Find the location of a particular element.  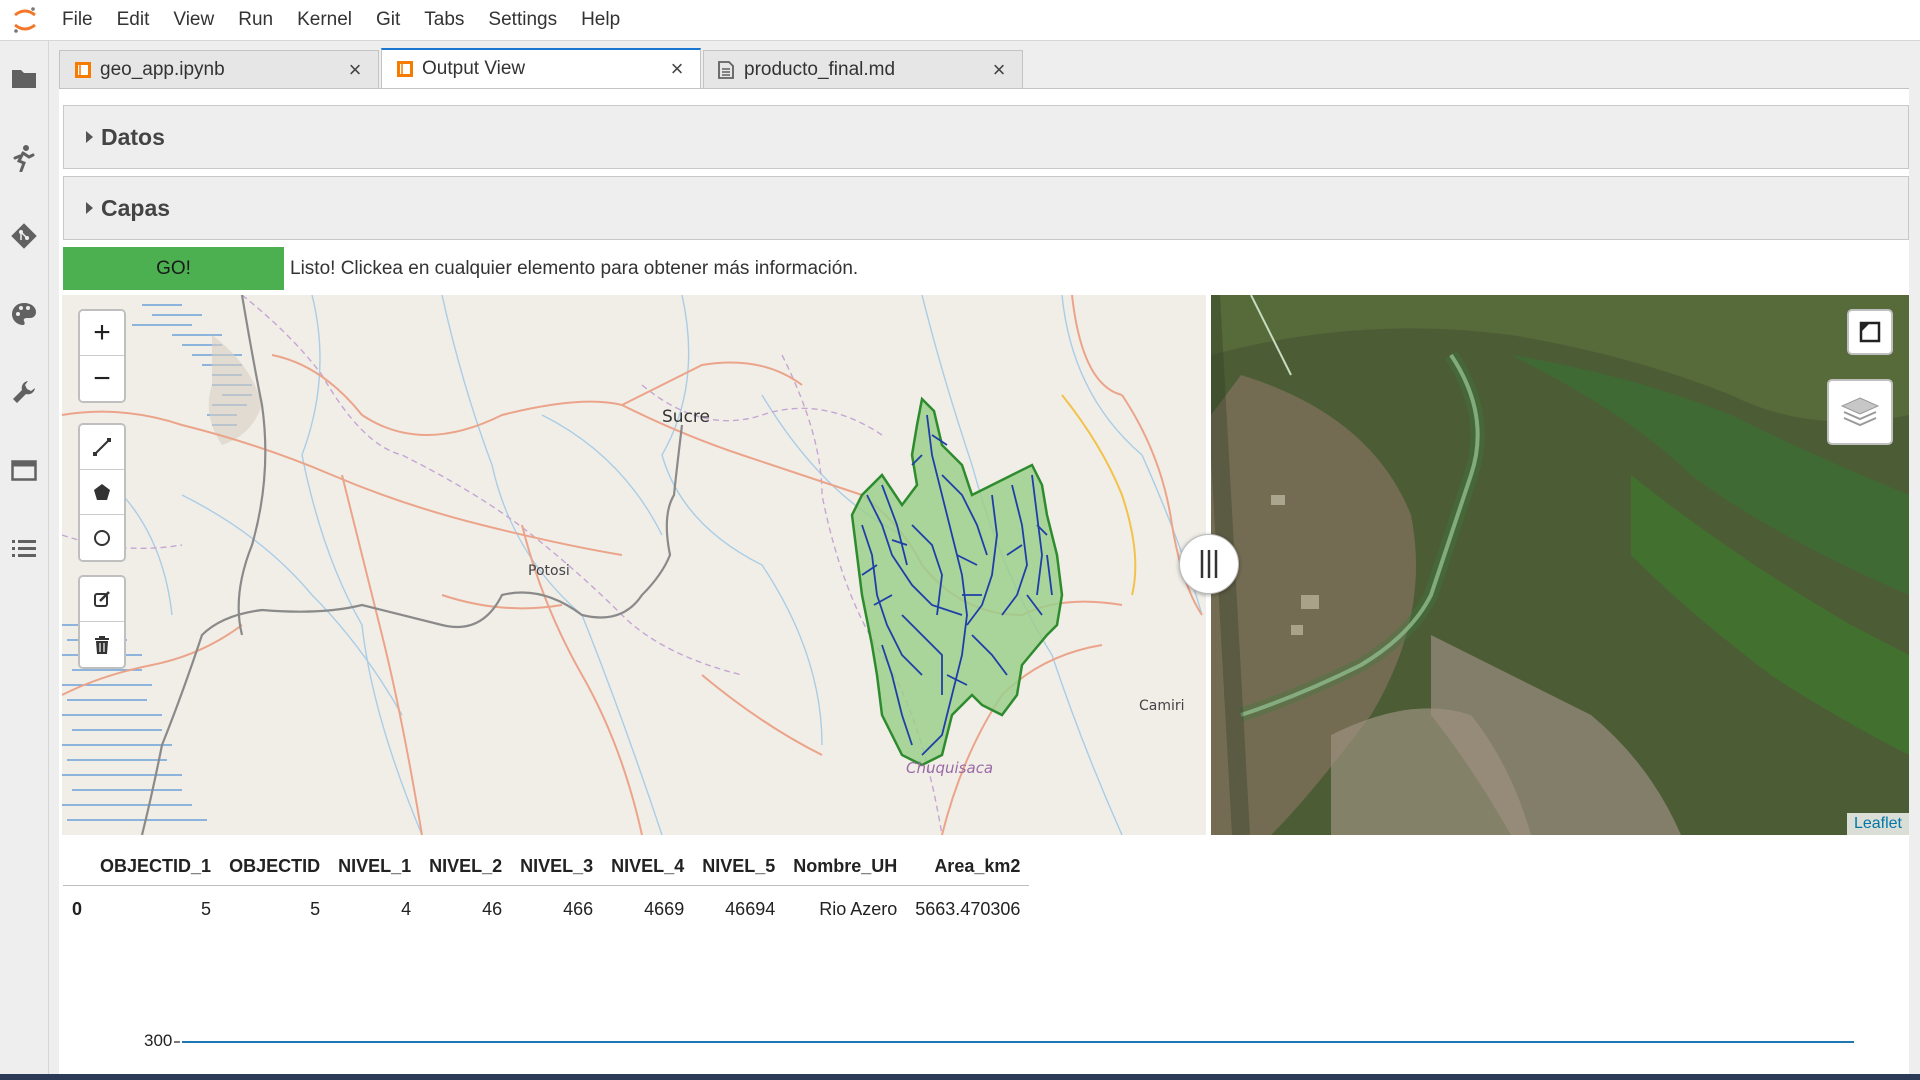

row-index: 0 is located at coordinates (77, 908).